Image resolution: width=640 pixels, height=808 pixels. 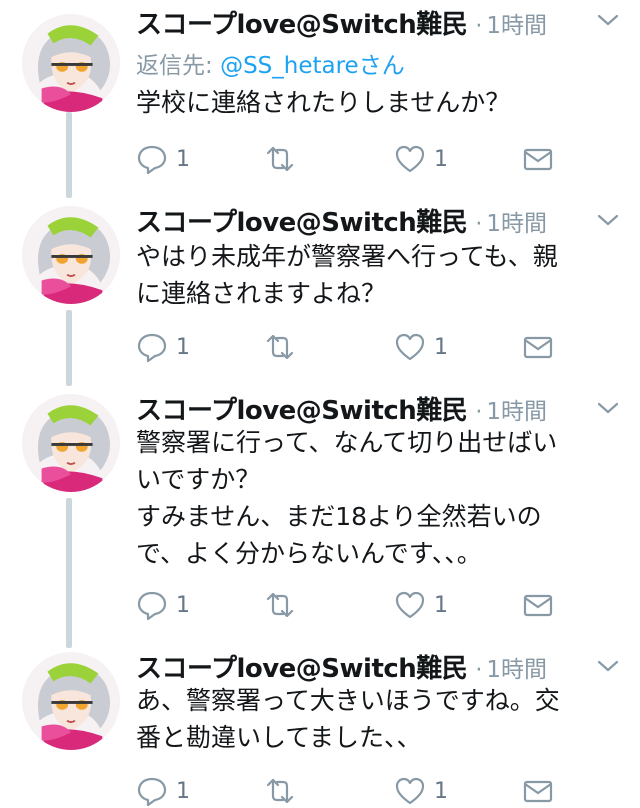 What do you see at coordinates (198, 479) in the screenshot?
I see `tweet-text-line: いですか？` at bounding box center [198, 479].